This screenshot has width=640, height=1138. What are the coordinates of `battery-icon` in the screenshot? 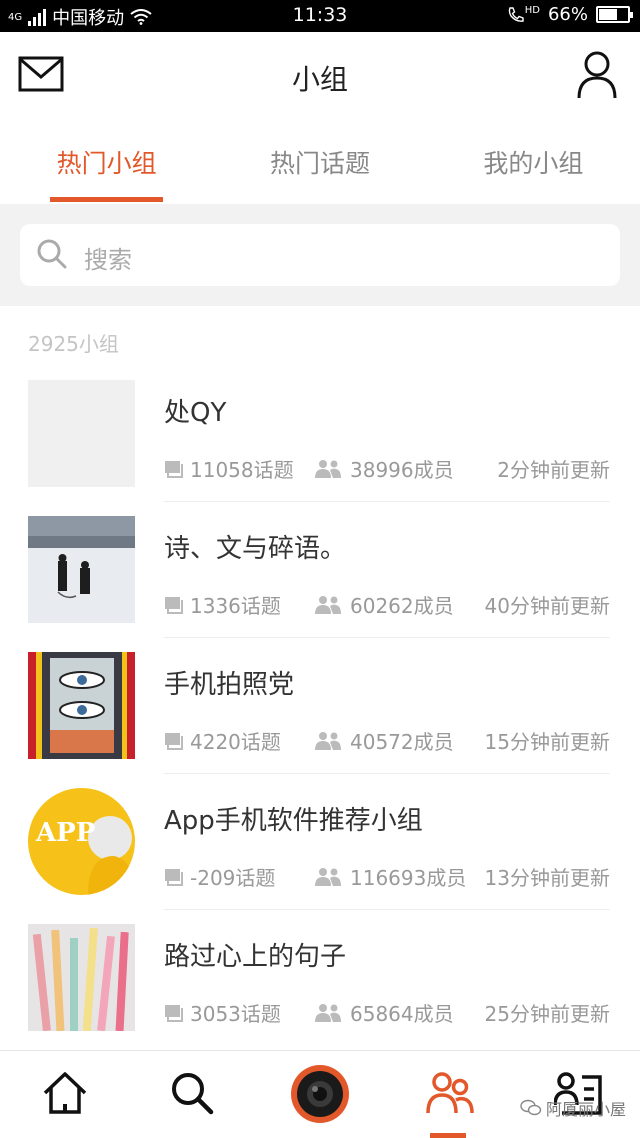 It's located at (614, 14).